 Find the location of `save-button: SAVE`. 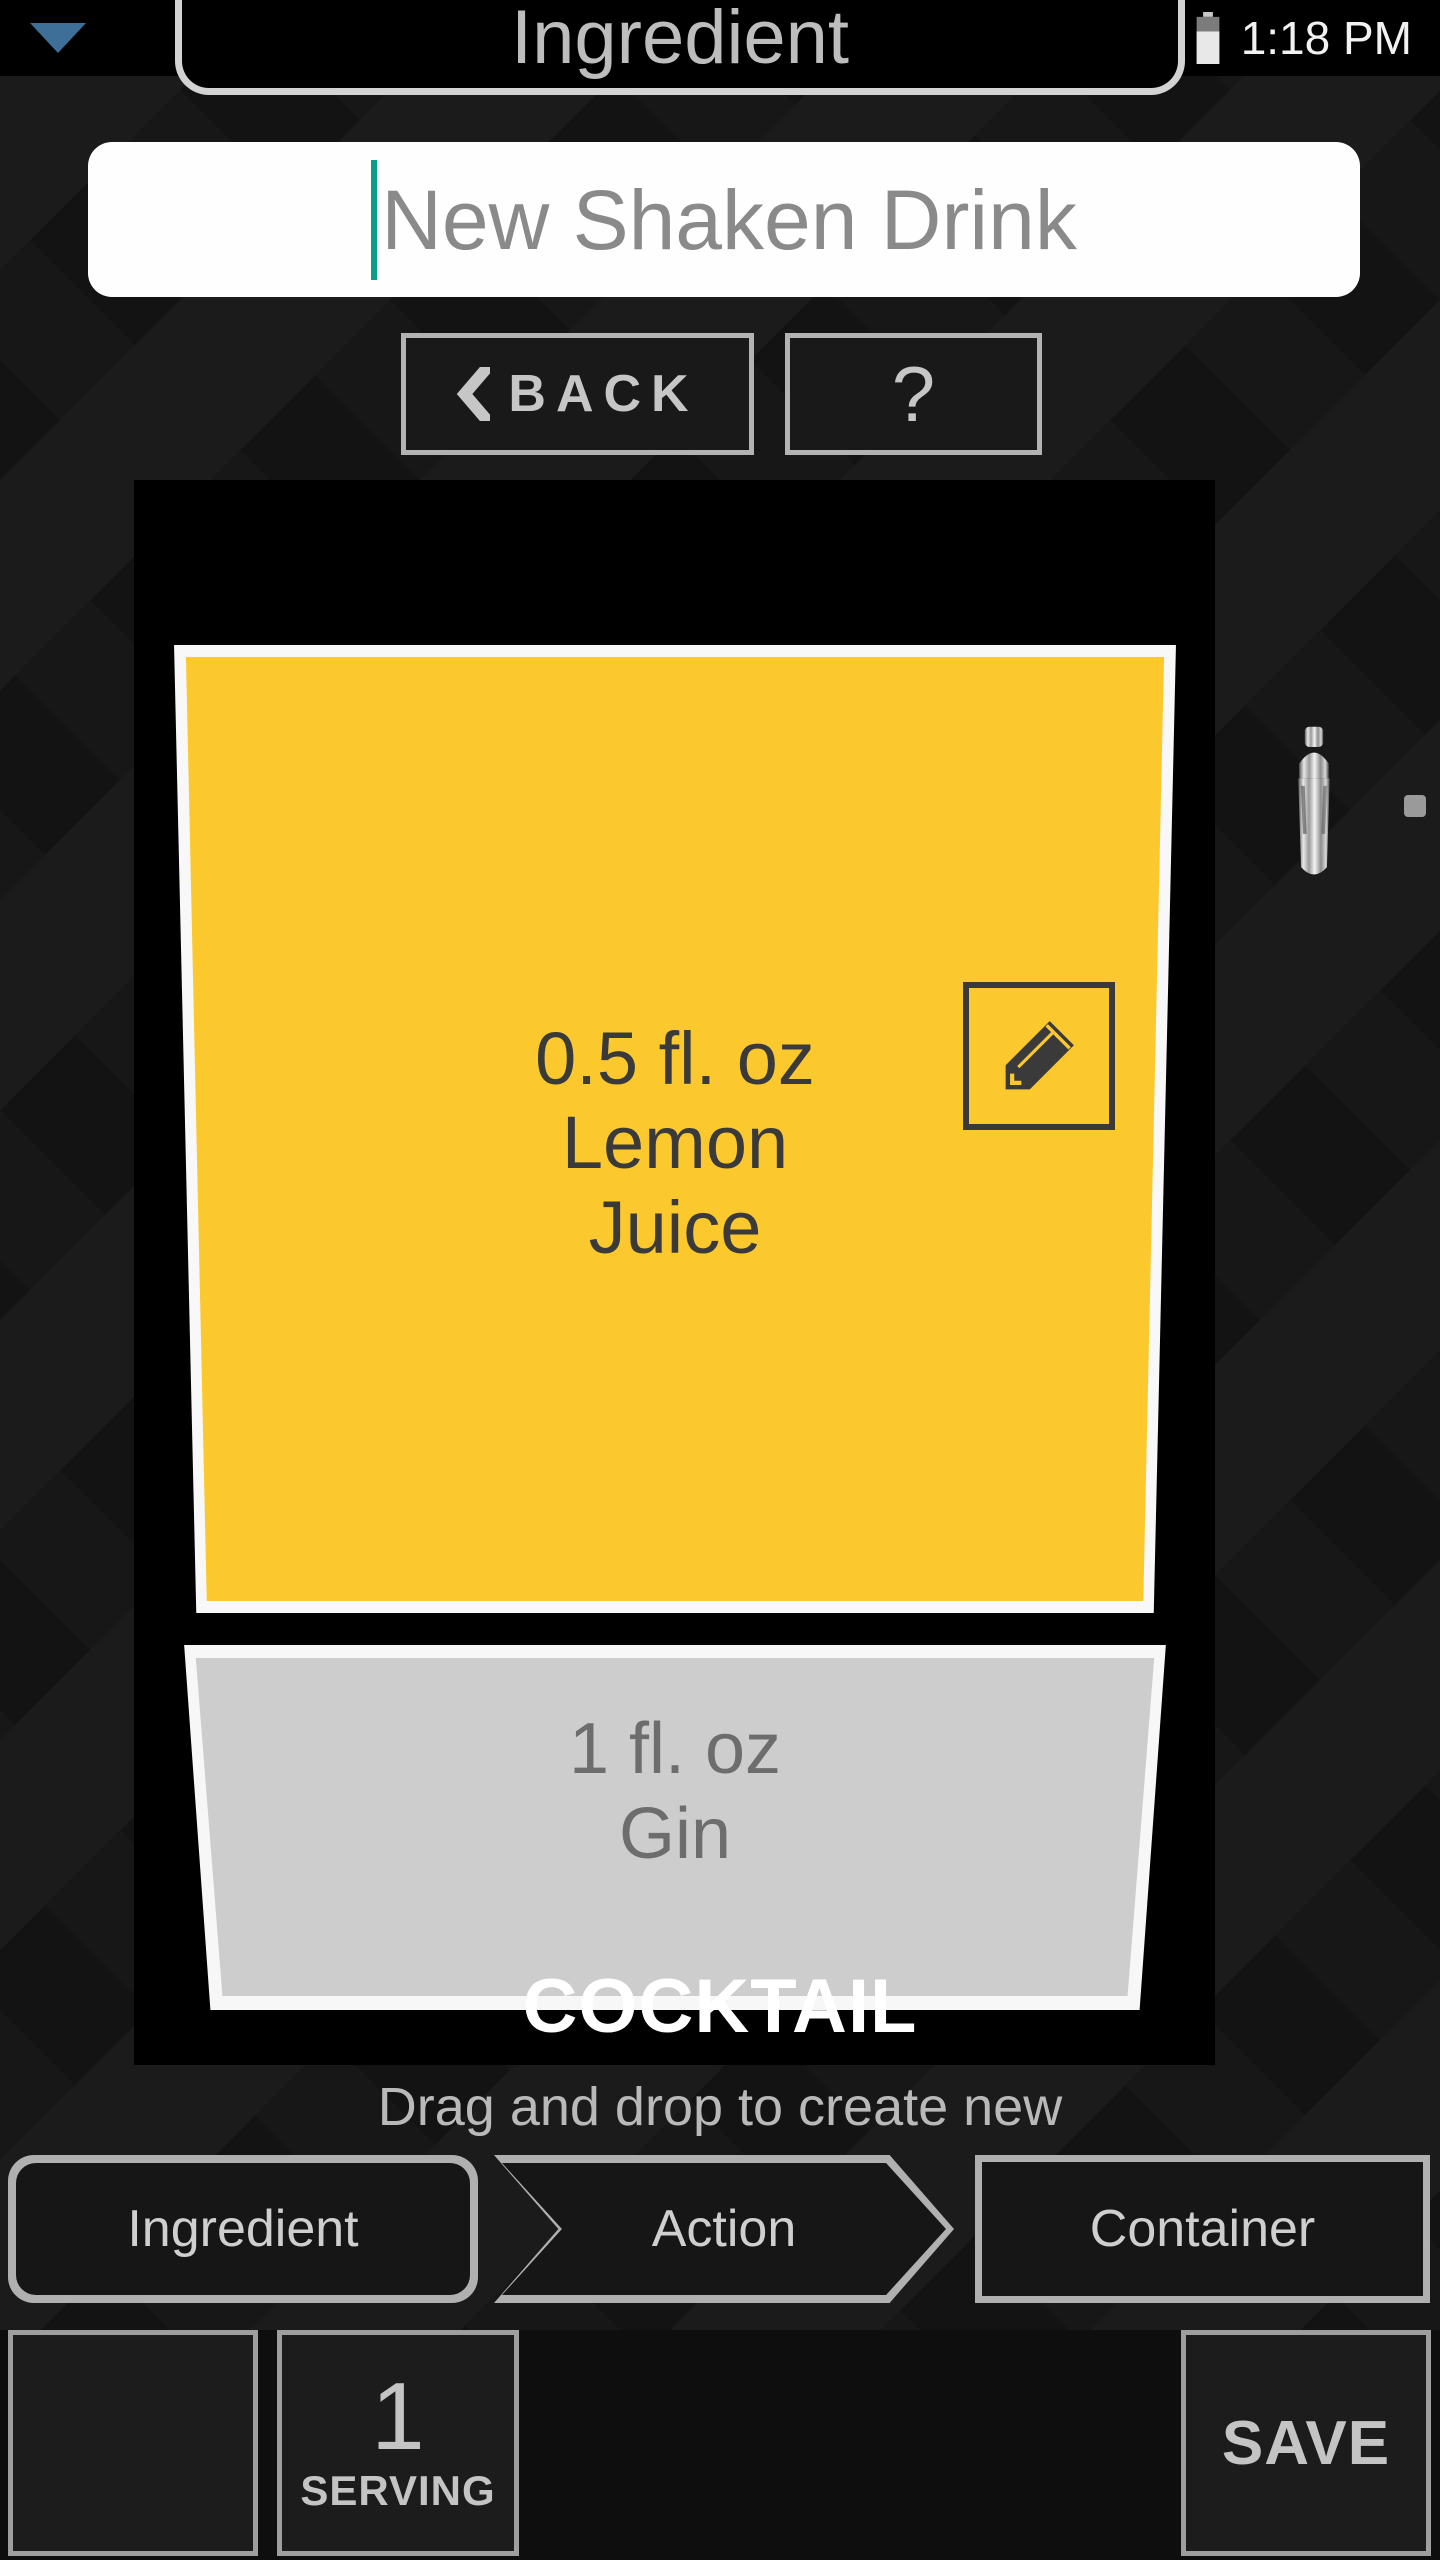

save-button: SAVE is located at coordinates (1306, 2443).